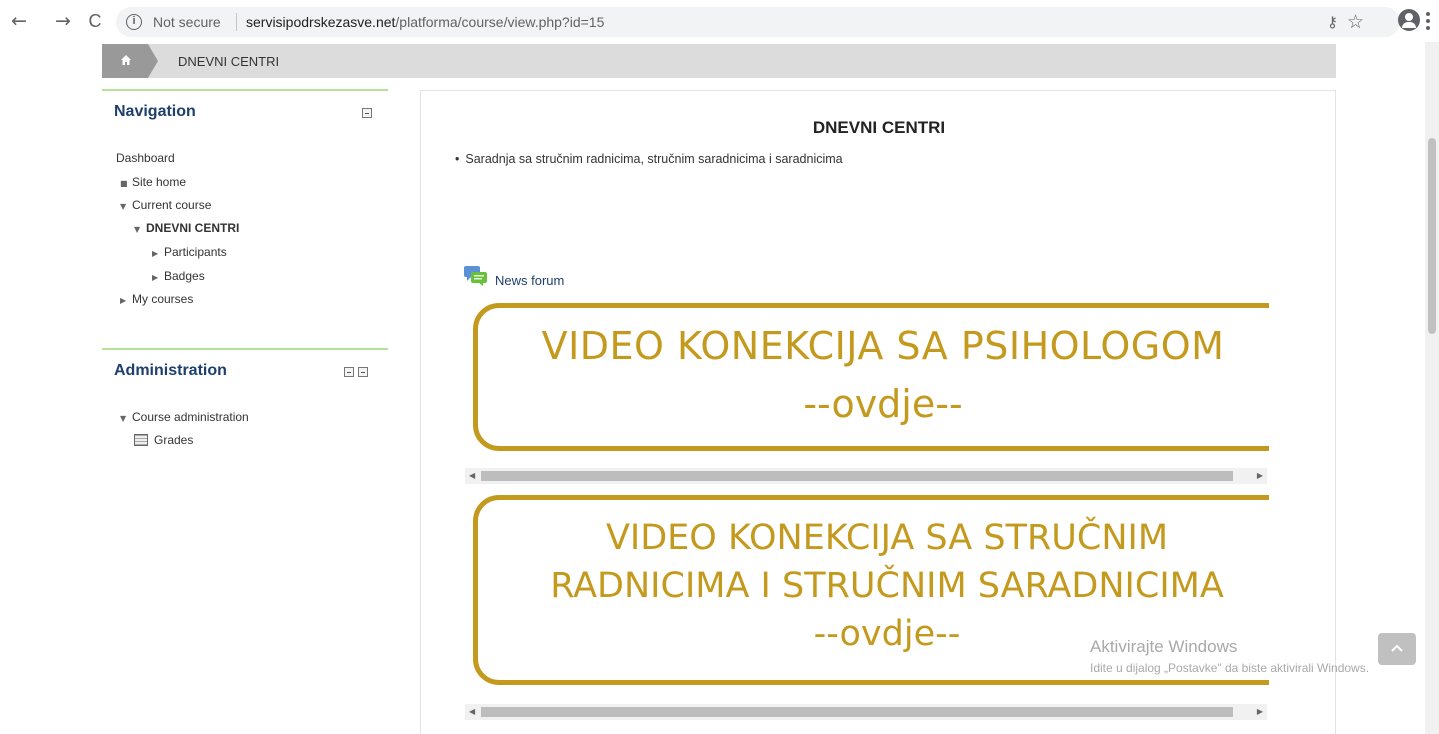 This screenshot has width=1439, height=734. I want to click on watermark-title: Aktivirajte Windows, so click(1164, 646).